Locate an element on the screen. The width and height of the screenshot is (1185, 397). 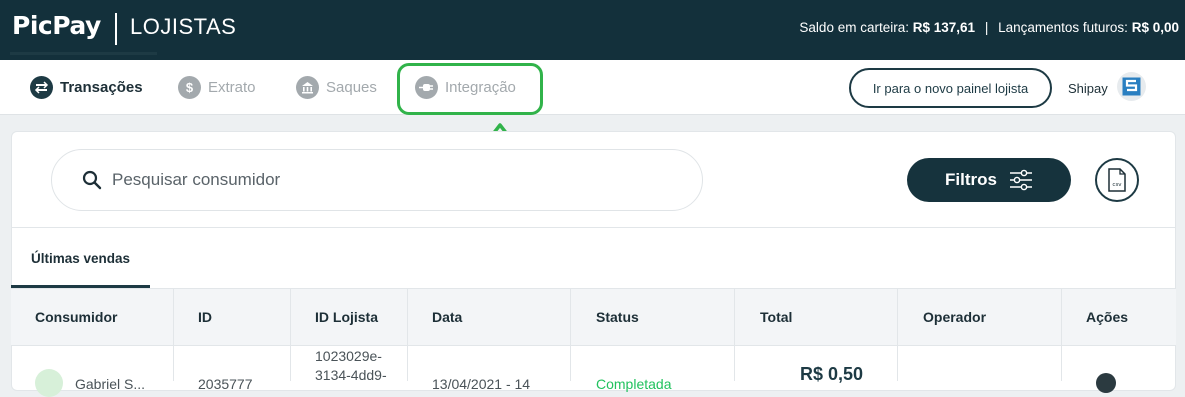
table-header is located at coordinates (593, 317).